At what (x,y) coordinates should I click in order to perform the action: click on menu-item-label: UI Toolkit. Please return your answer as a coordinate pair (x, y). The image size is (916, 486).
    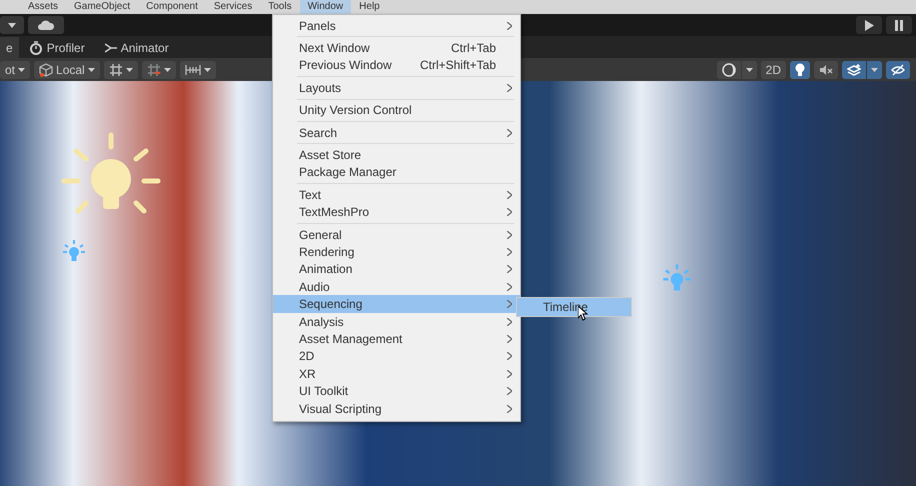
    Looking at the image, I should click on (324, 391).